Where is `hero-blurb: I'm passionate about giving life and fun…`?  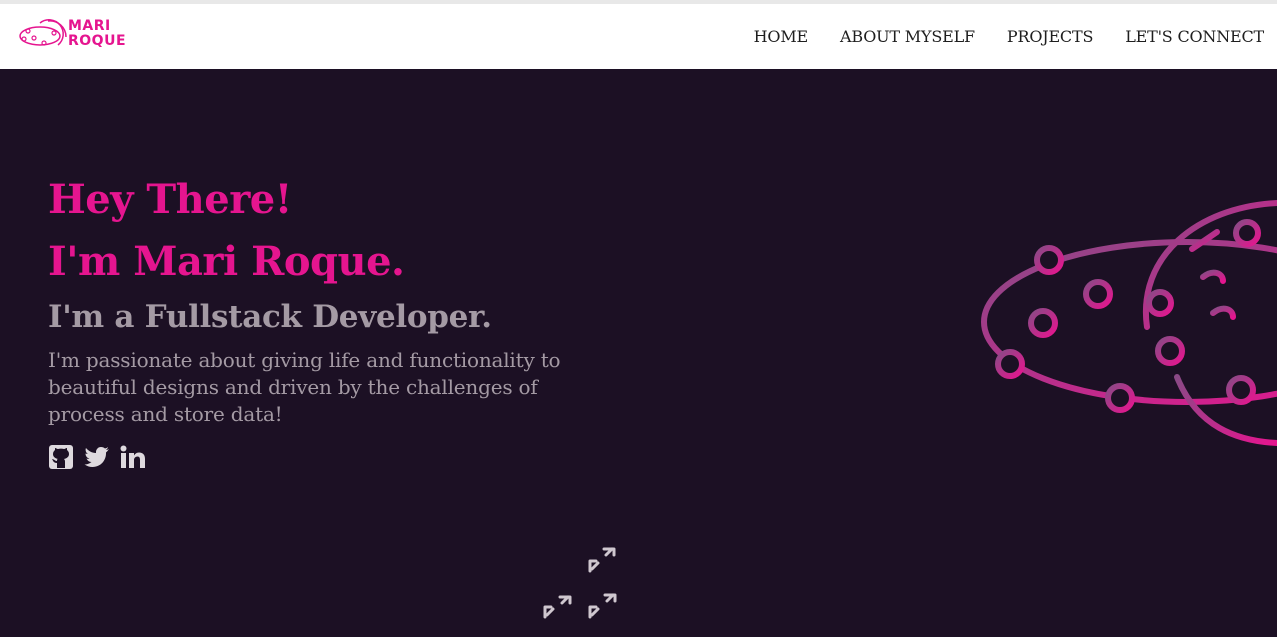
hero-blurb: I'm passionate about giving life and fun… is located at coordinates (304, 387).